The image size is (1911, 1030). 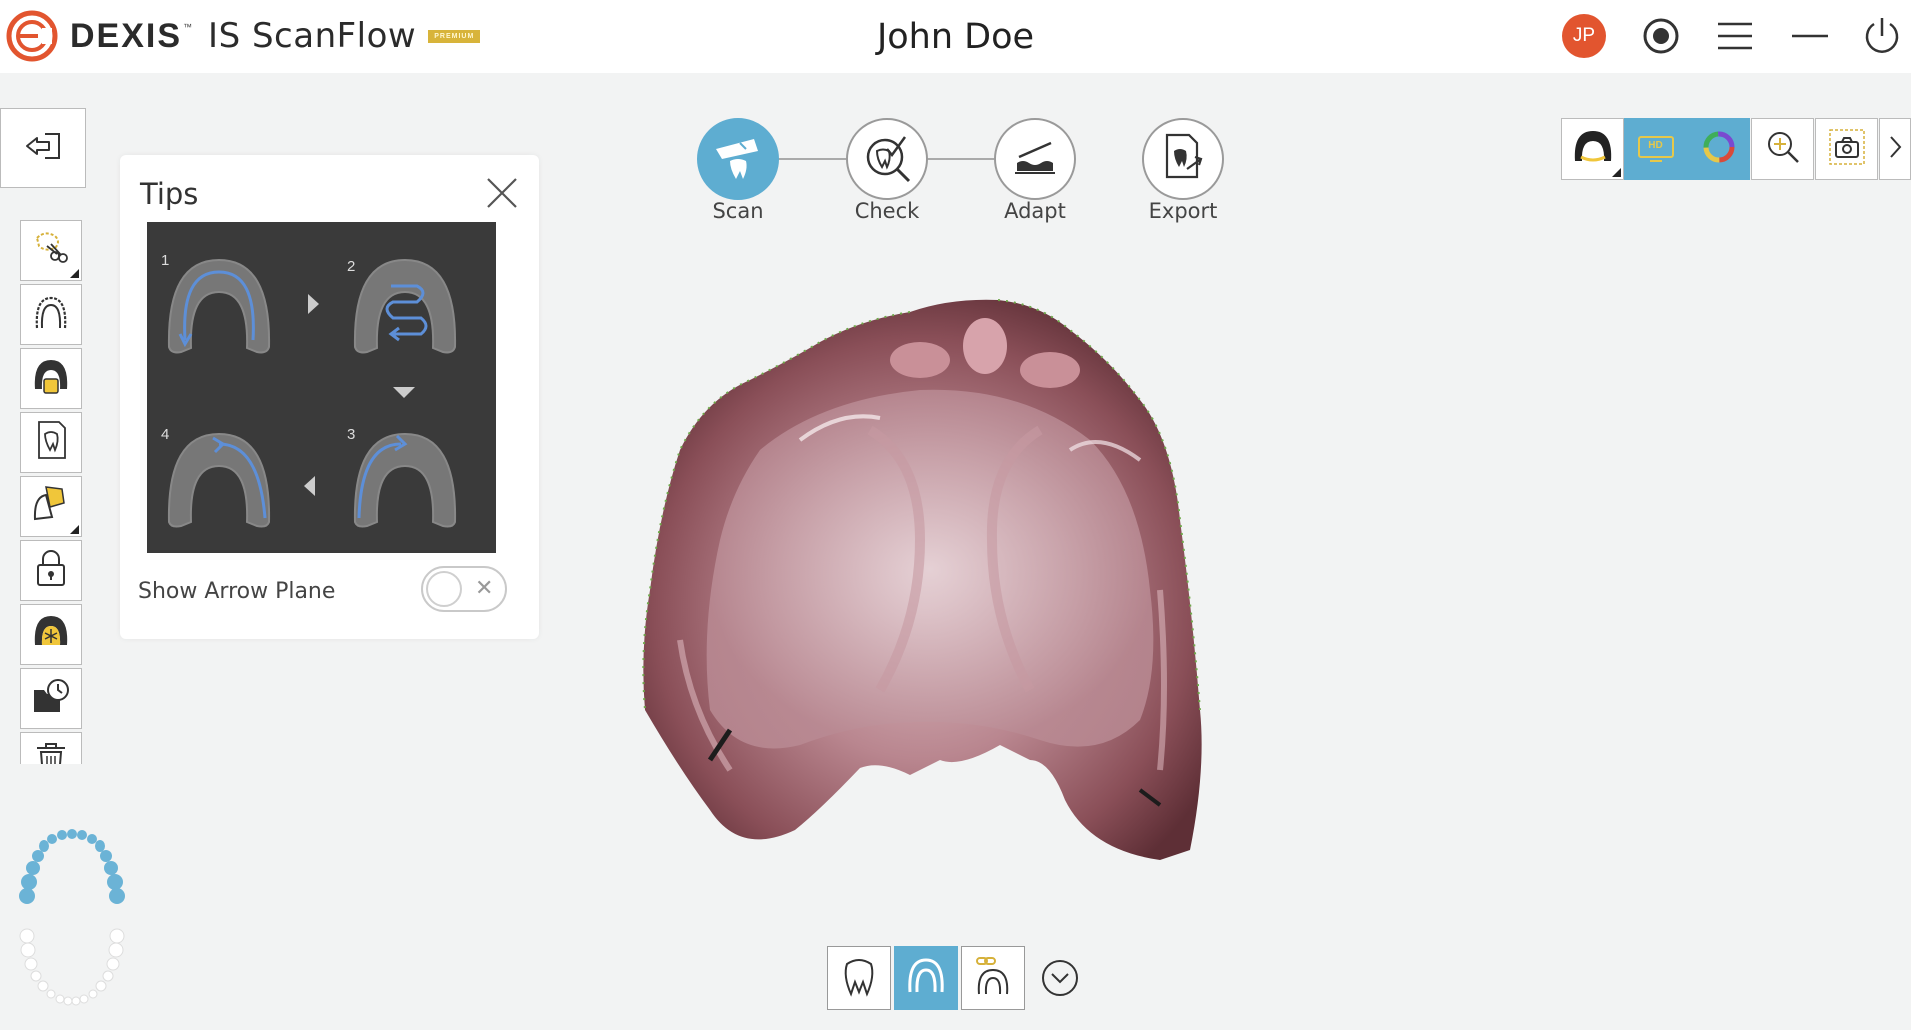 I want to click on chevron-right-icon, so click(x=1895, y=149).